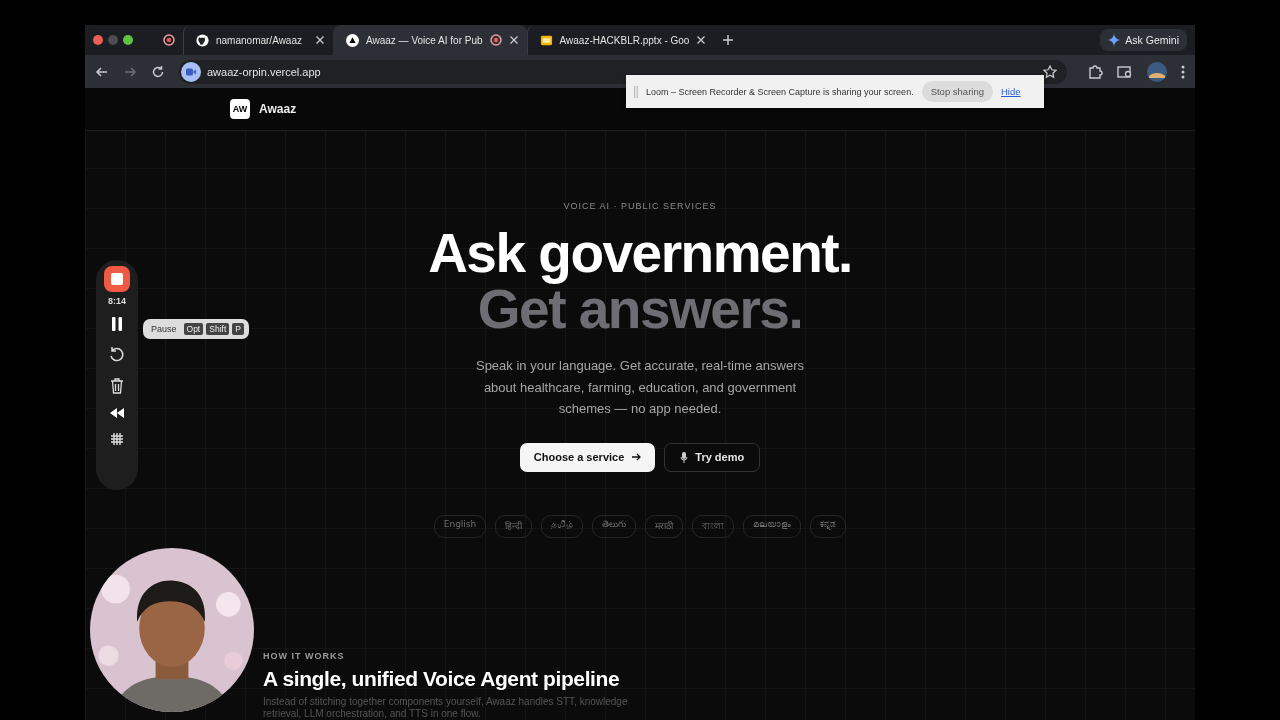 This screenshot has height=720, width=1280. What do you see at coordinates (614, 526) in the screenshot?
I see `language-chip: తెలుగు` at bounding box center [614, 526].